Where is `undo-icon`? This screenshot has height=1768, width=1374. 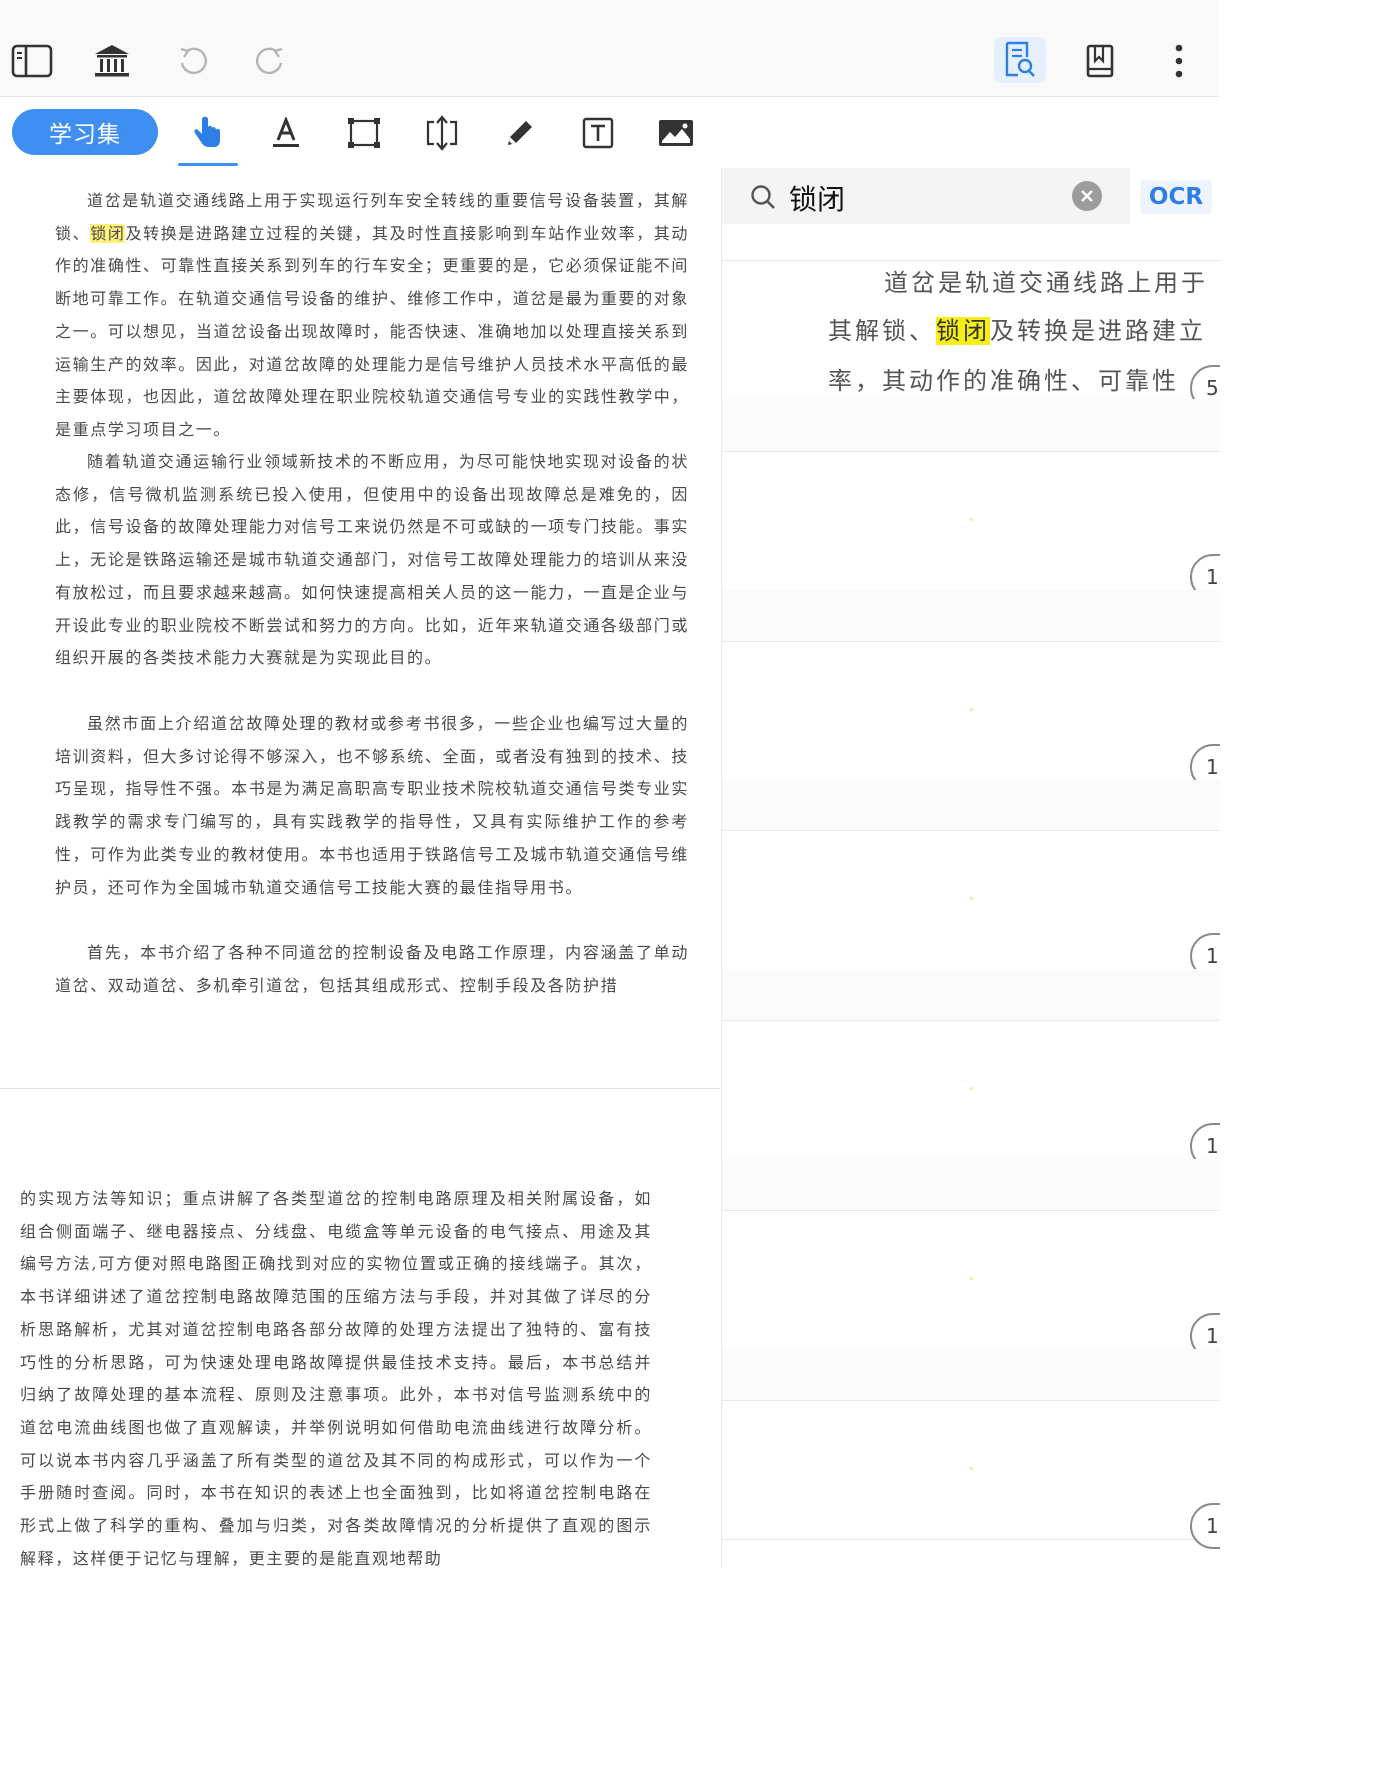 undo-icon is located at coordinates (193, 61).